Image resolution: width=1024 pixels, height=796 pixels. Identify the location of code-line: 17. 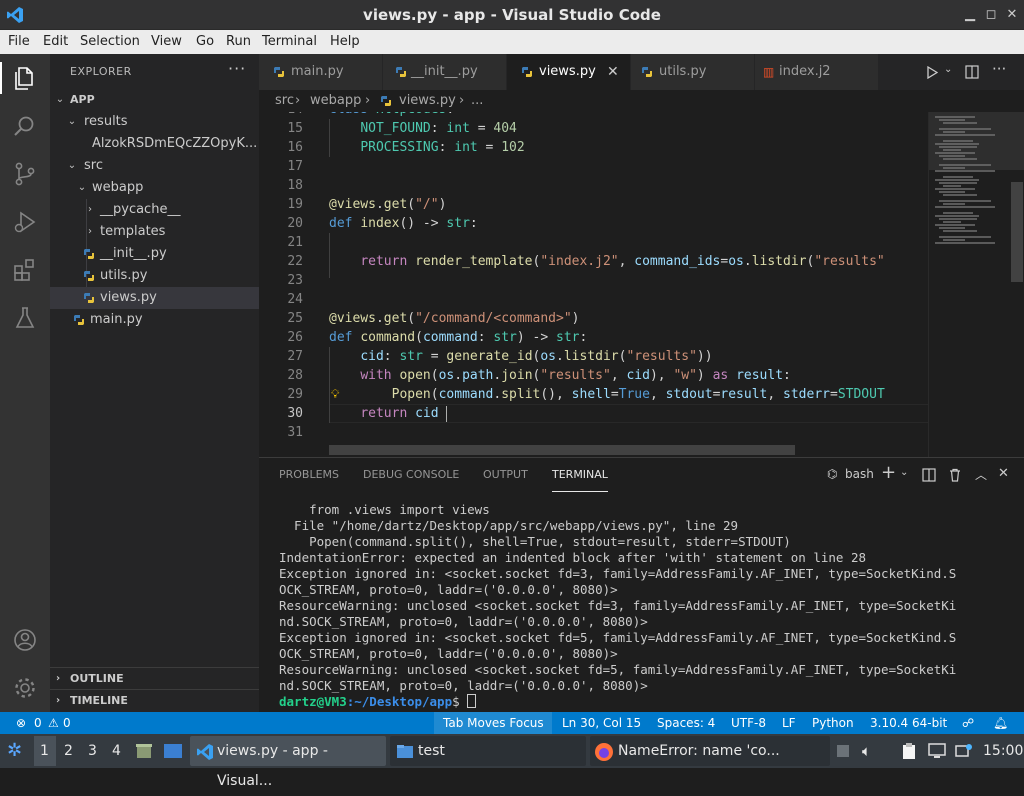
(594, 166).